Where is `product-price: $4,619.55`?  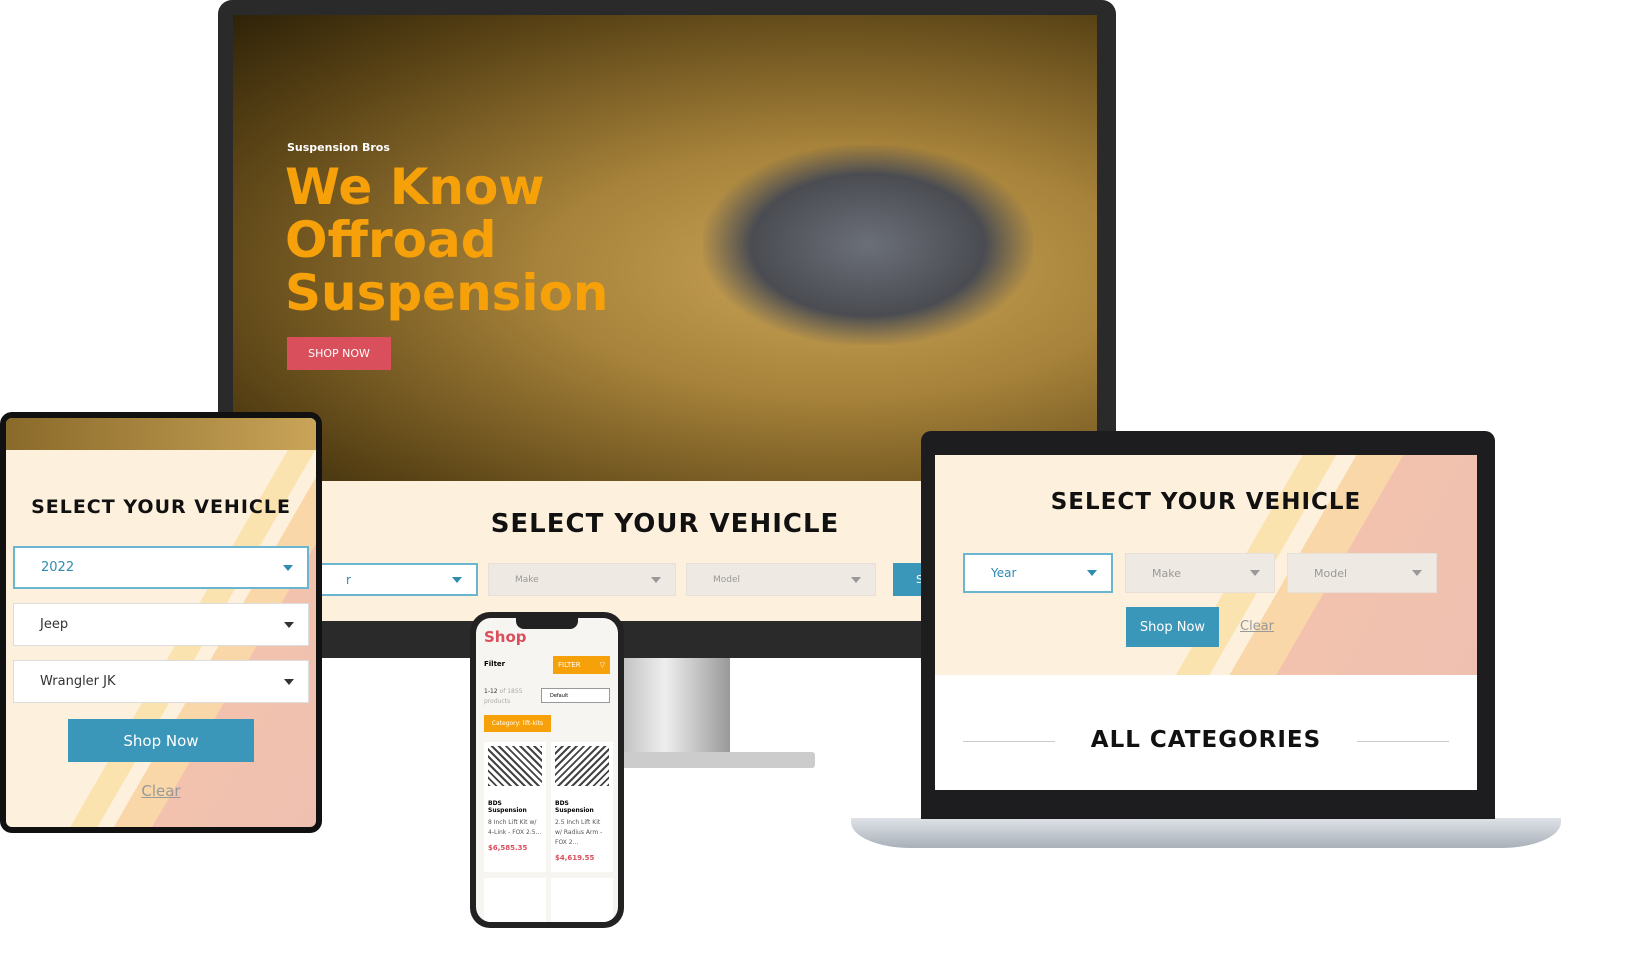 product-price: $4,619.55 is located at coordinates (575, 858).